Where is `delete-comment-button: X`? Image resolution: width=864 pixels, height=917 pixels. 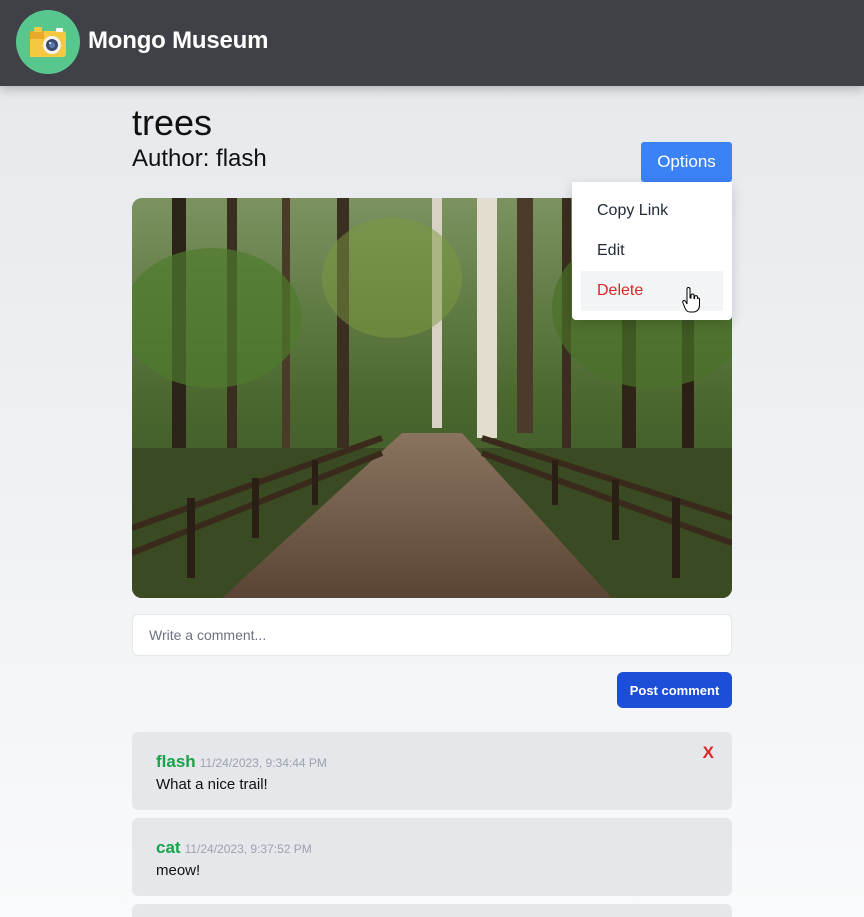 delete-comment-button: X is located at coordinates (708, 753).